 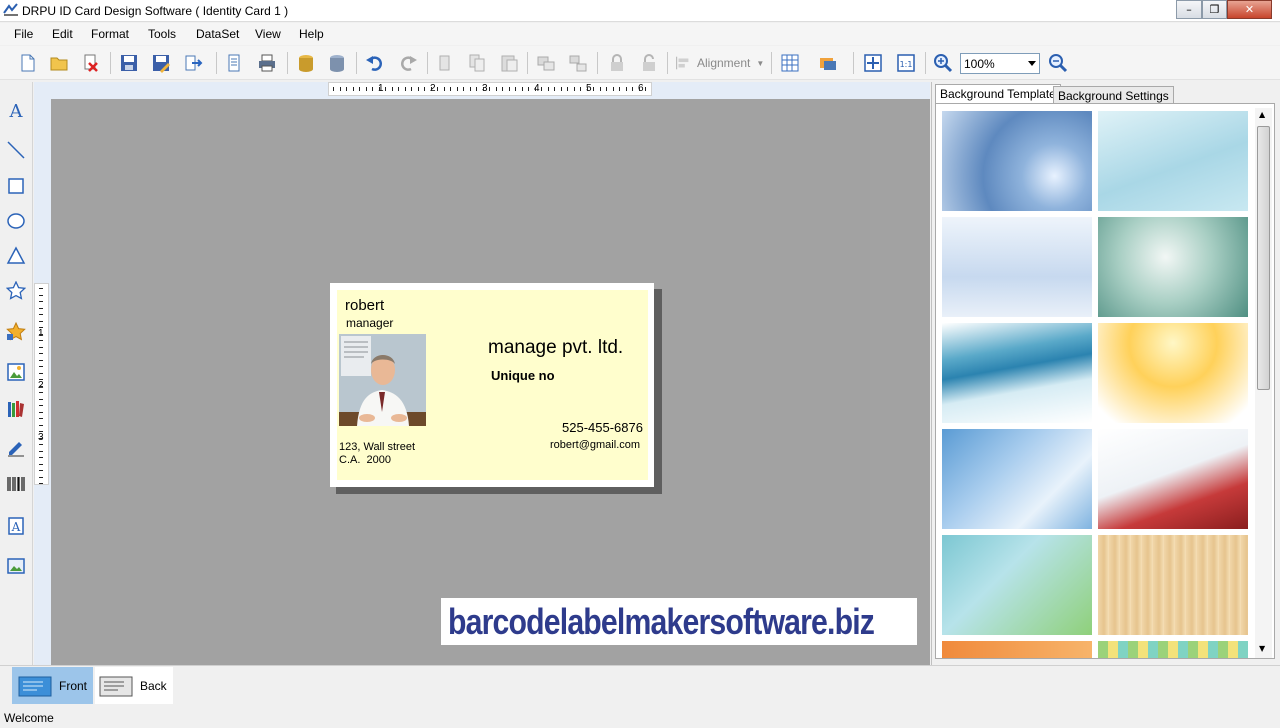 What do you see at coordinates (268, 34) in the screenshot?
I see `menu-view: View` at bounding box center [268, 34].